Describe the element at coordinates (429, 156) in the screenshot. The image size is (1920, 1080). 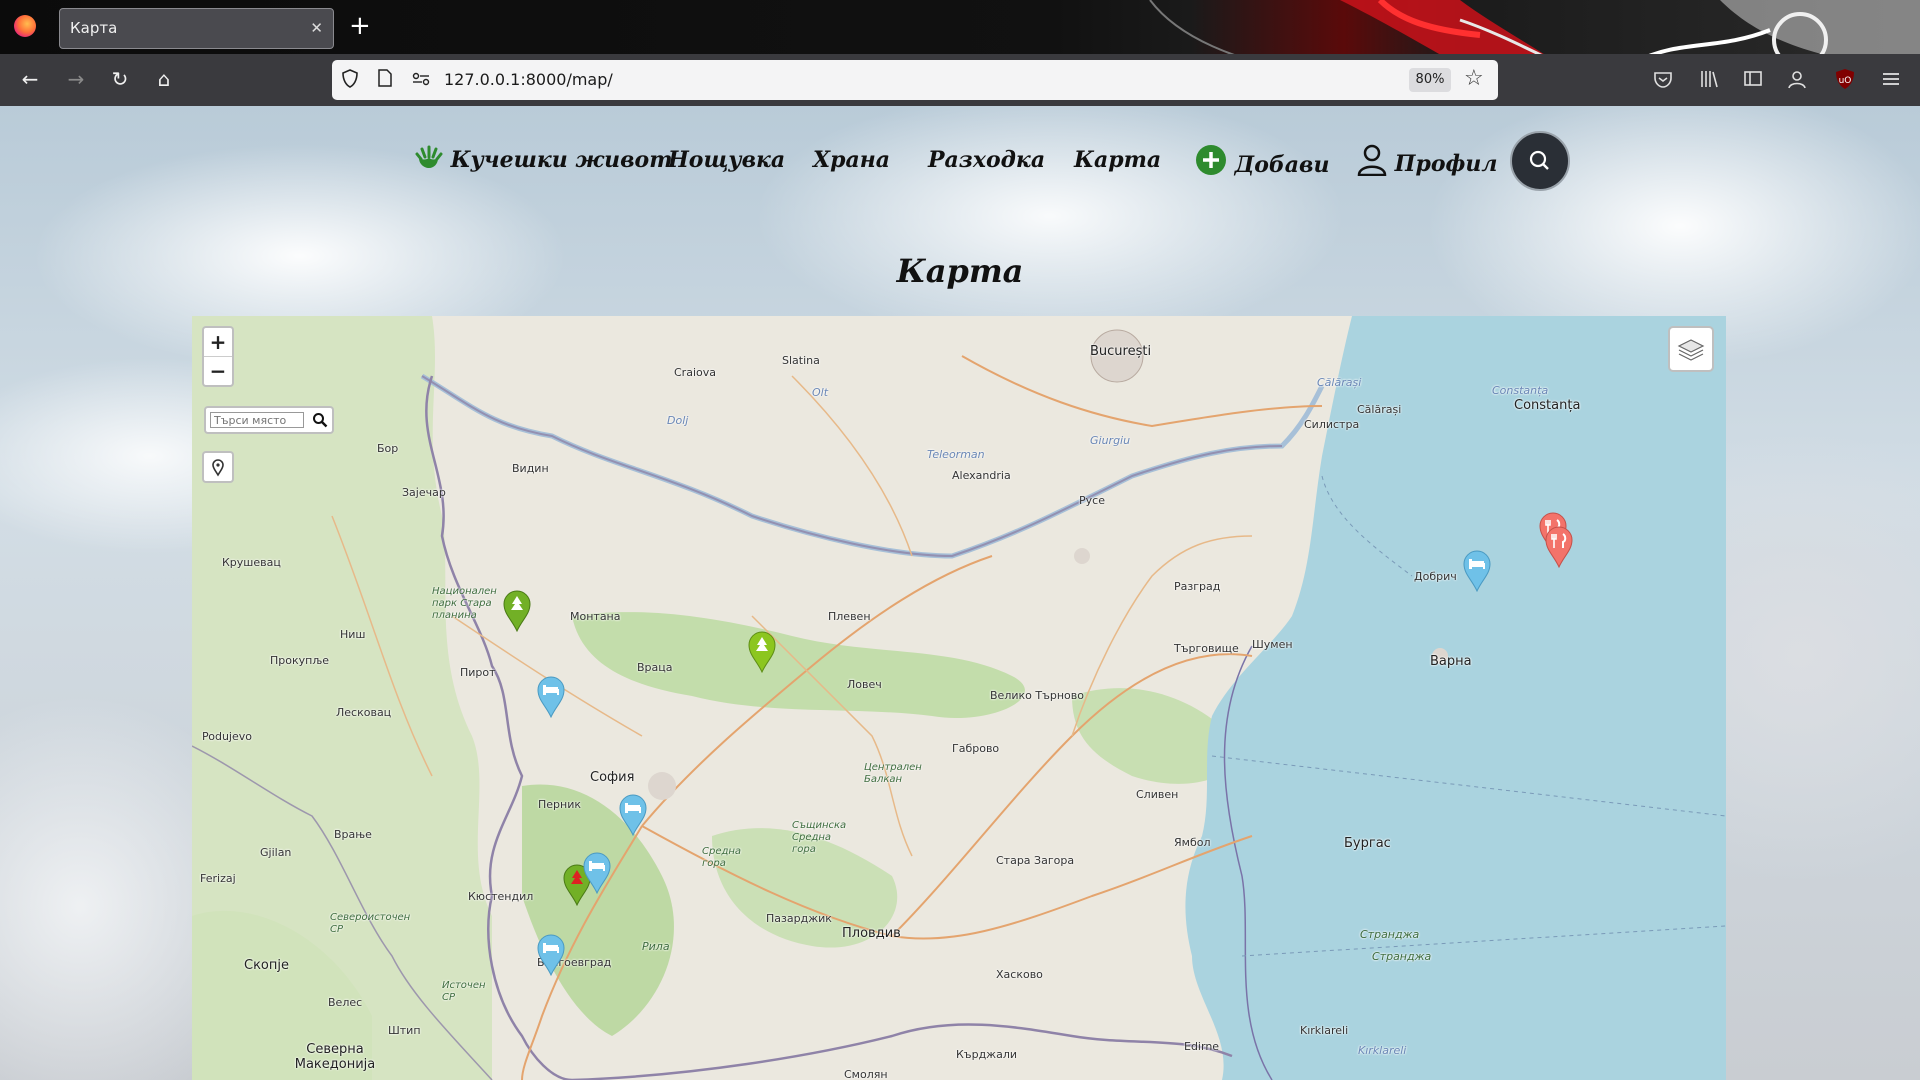
I see `paw-hand-icon` at that location.